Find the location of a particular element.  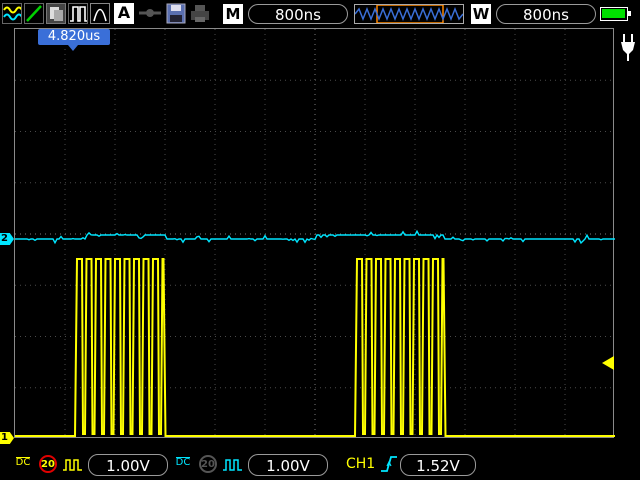

main-timebase-label: M is located at coordinates (233, 14).